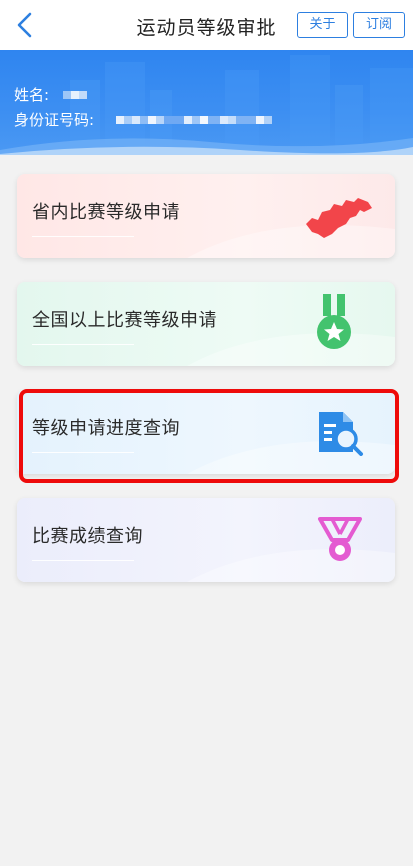 Image resolution: width=413 pixels, height=866 pixels. I want to click on back-button, so click(25, 25).